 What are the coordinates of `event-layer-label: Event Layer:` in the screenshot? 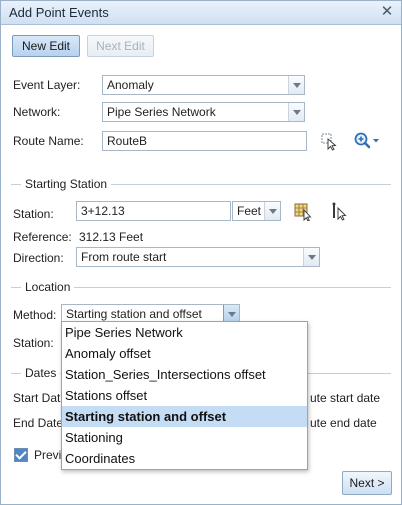 It's located at (47, 85).